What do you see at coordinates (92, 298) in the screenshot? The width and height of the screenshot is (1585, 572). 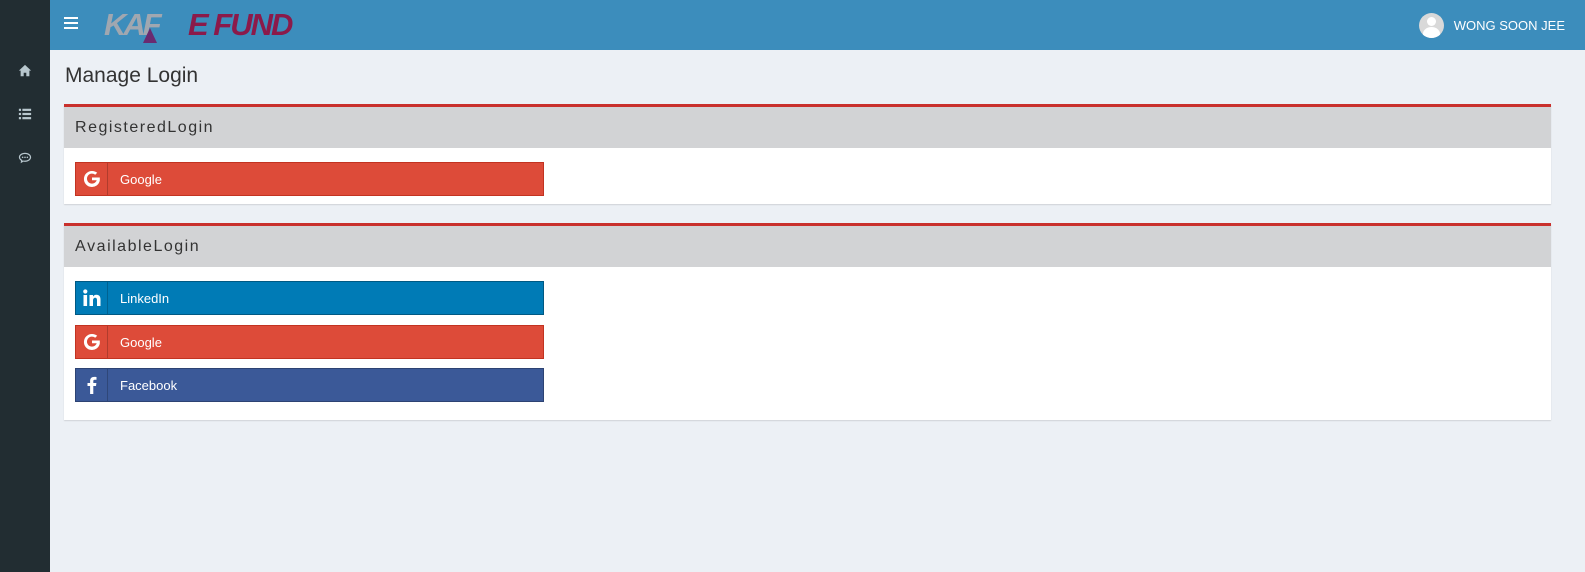 I see `linkedin-icon` at bounding box center [92, 298].